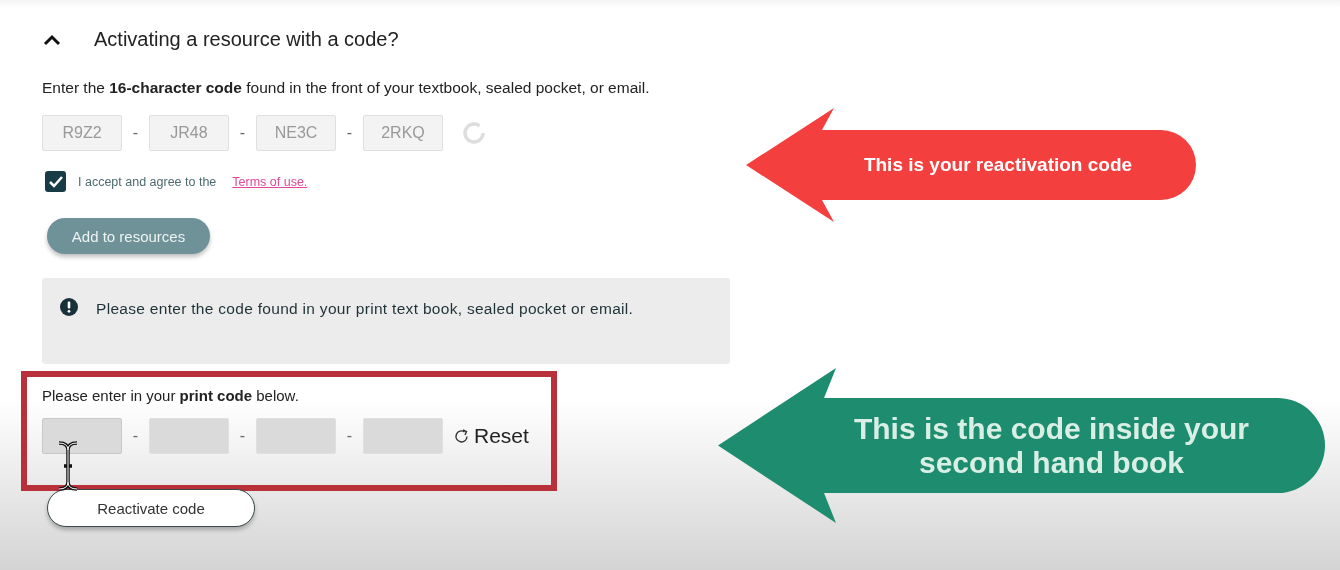  I want to click on alert-icon, so click(69, 307).